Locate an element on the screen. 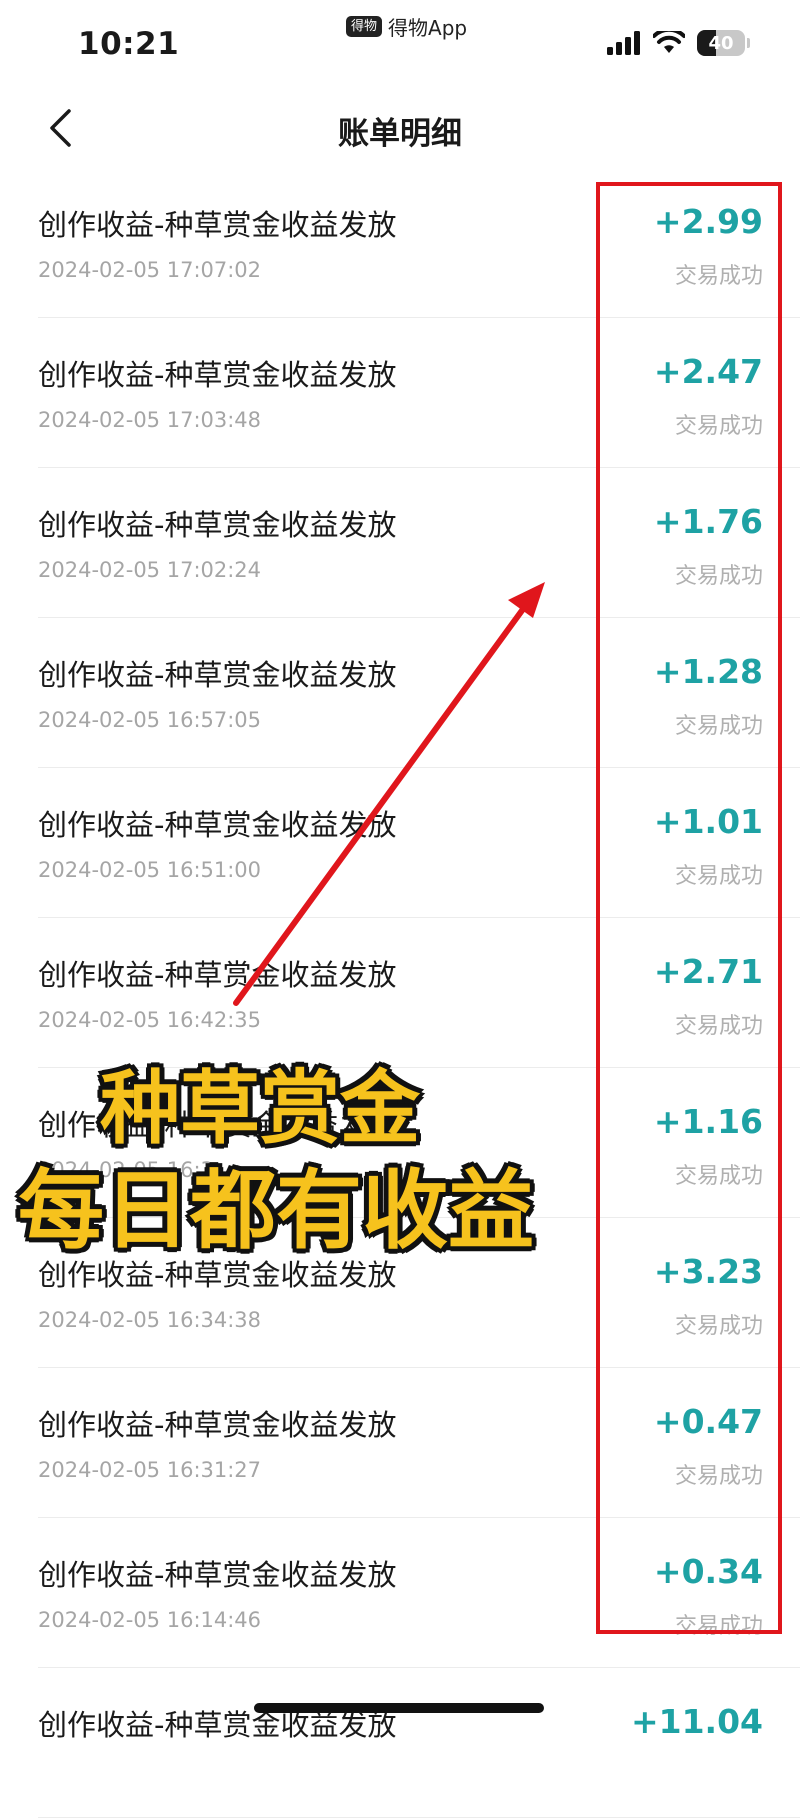  transaction-amount: +0.47 is located at coordinates (708, 1421).